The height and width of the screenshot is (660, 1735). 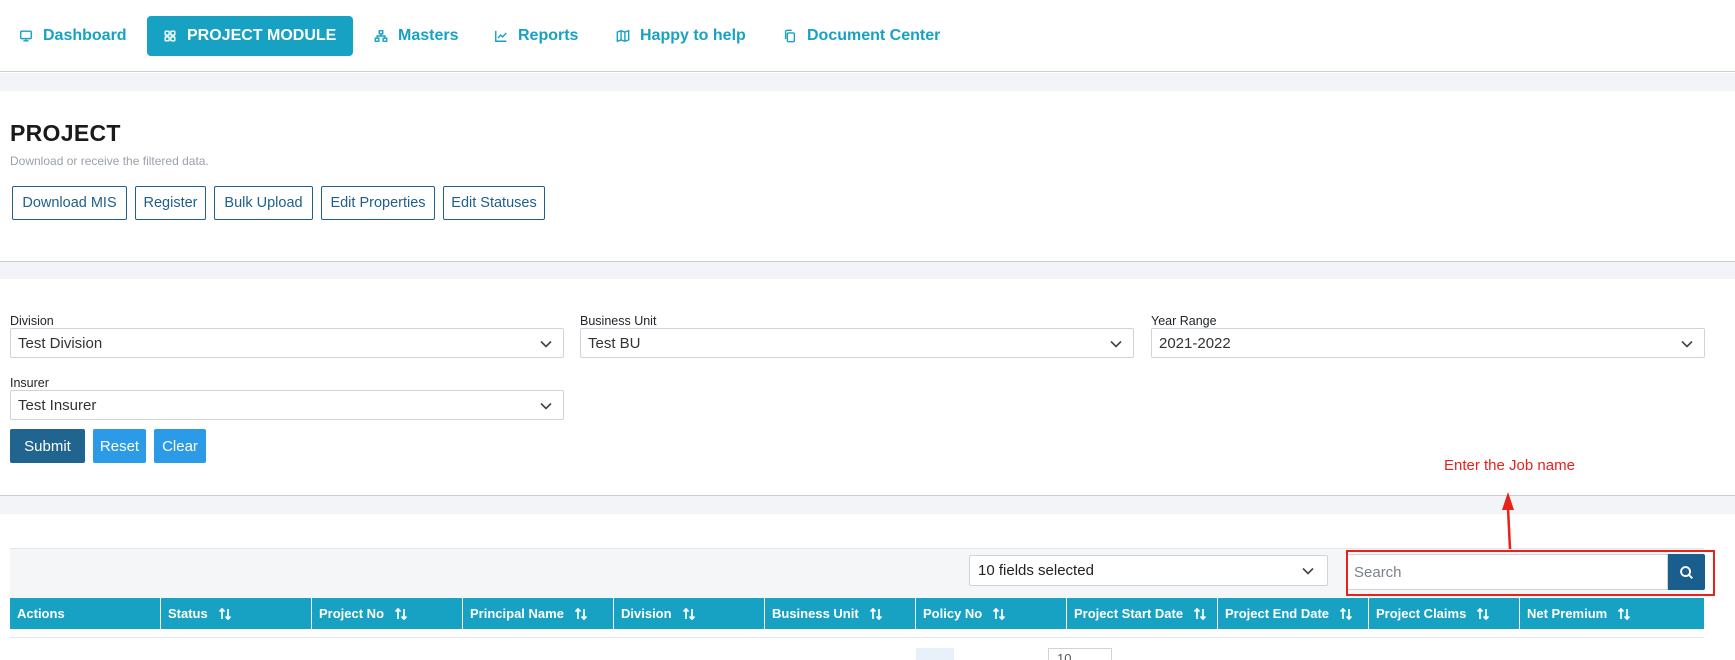 I want to click on year-range-label: Year Range, so click(x=1184, y=321).